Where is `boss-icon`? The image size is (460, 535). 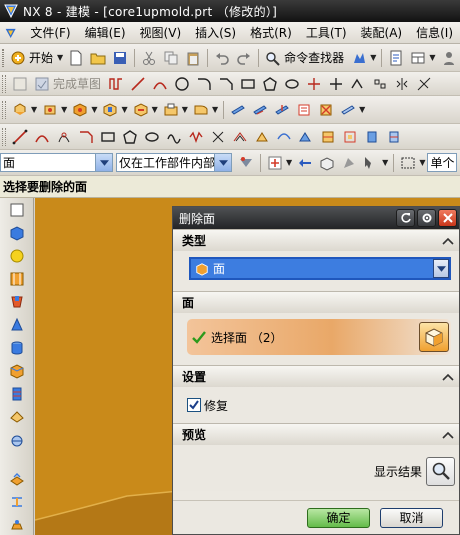 boss-icon is located at coordinates (110, 110).